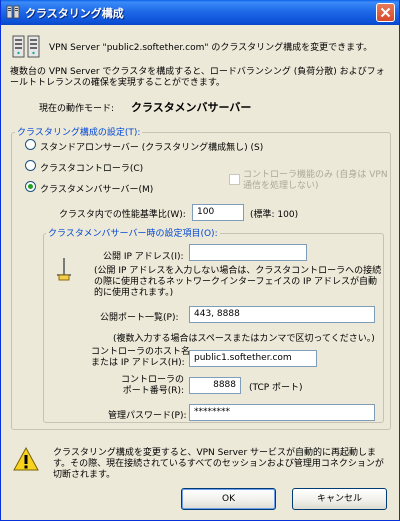  What do you see at coordinates (133, 232) in the screenshot?
I see `member-settings-legend: クラスタメンバサーバー時の設定項目(O):` at bounding box center [133, 232].